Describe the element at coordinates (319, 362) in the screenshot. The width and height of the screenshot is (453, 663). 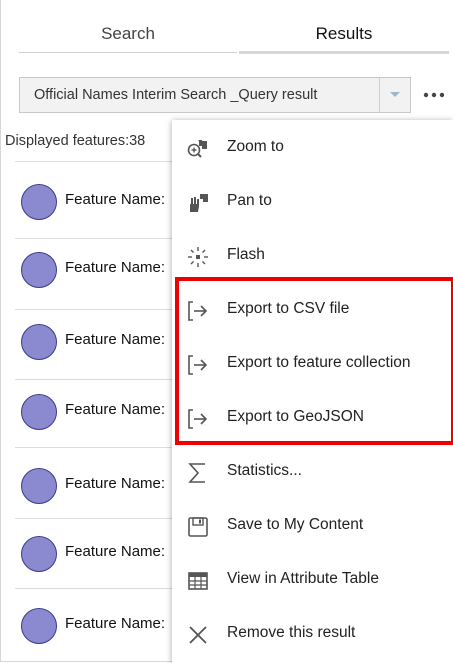
I see `menu-item-label: Export to feature collection` at that location.